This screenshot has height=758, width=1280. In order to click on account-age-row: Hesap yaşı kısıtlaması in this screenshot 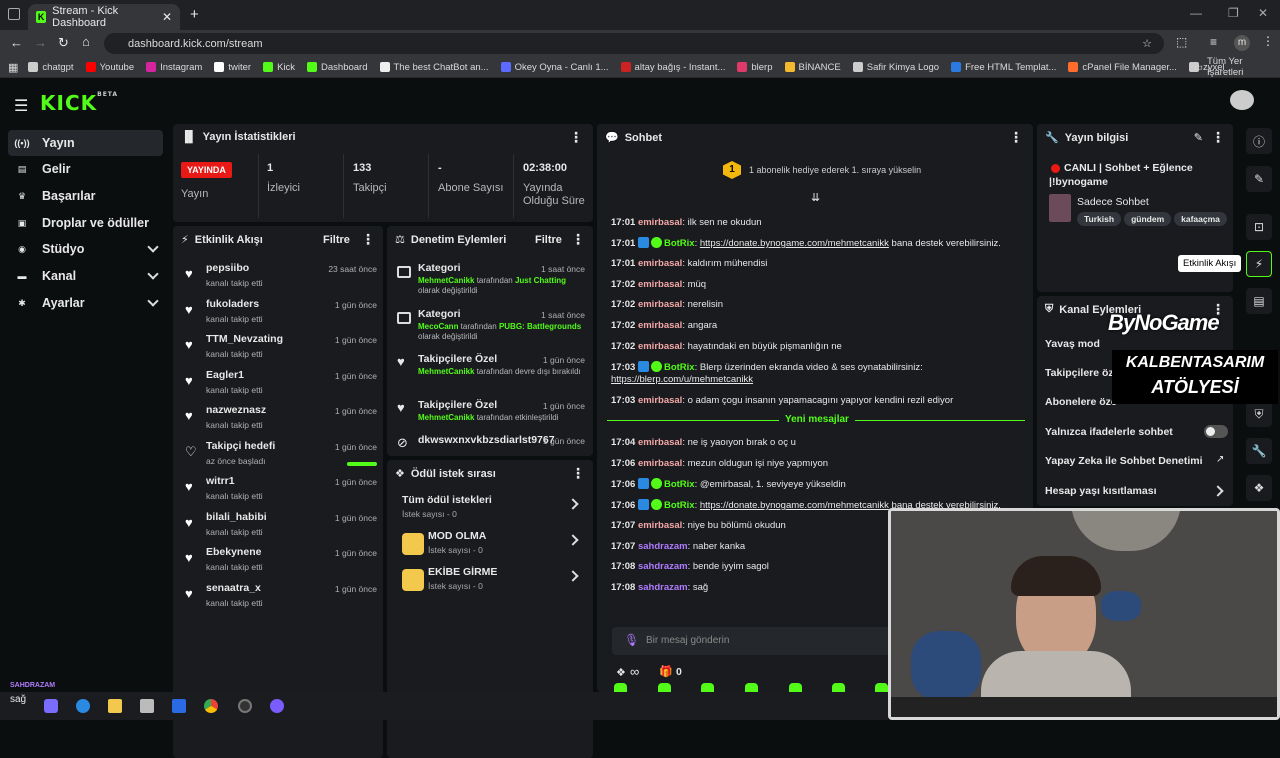, I will do `click(1101, 491)`.